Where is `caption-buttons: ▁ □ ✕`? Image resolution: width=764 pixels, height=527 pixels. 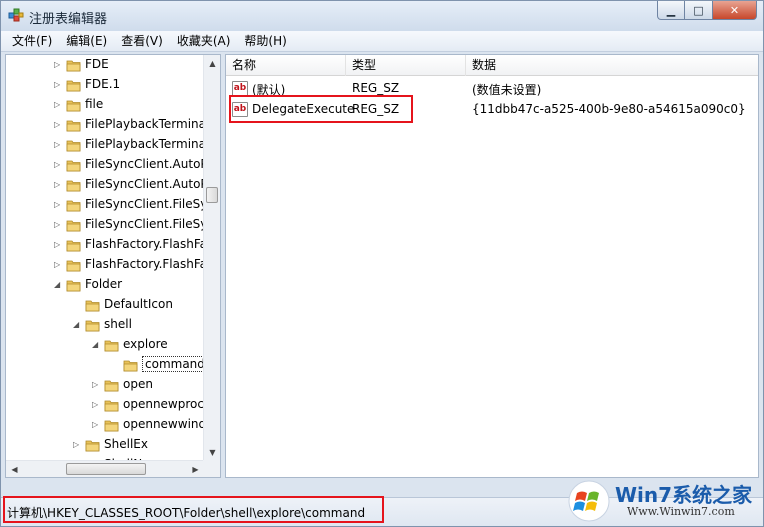
caption-buttons: ▁ □ ✕ is located at coordinates (707, 11).